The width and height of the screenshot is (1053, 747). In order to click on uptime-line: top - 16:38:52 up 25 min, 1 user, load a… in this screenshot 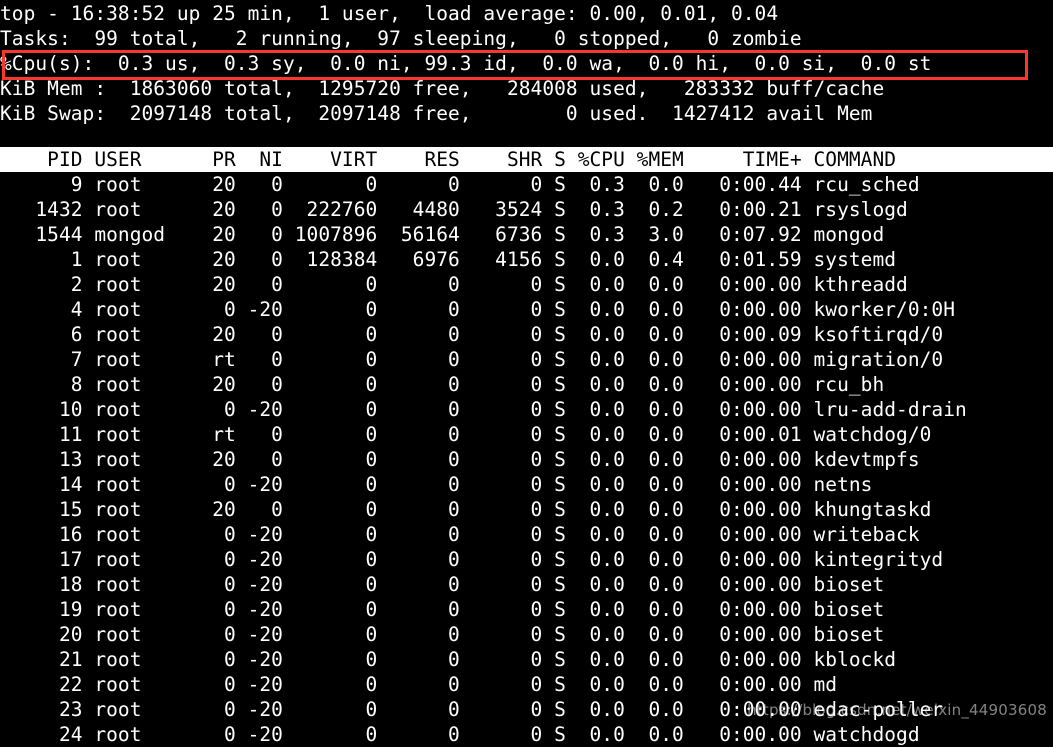, I will do `click(389, 13)`.